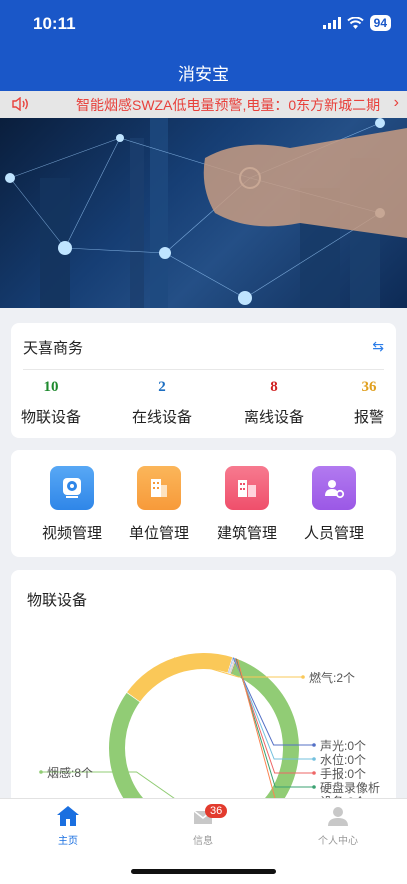 The height and width of the screenshot is (884, 407). Describe the element at coordinates (394, 103) in the screenshot. I see `chevron-right-icon: ›` at that location.